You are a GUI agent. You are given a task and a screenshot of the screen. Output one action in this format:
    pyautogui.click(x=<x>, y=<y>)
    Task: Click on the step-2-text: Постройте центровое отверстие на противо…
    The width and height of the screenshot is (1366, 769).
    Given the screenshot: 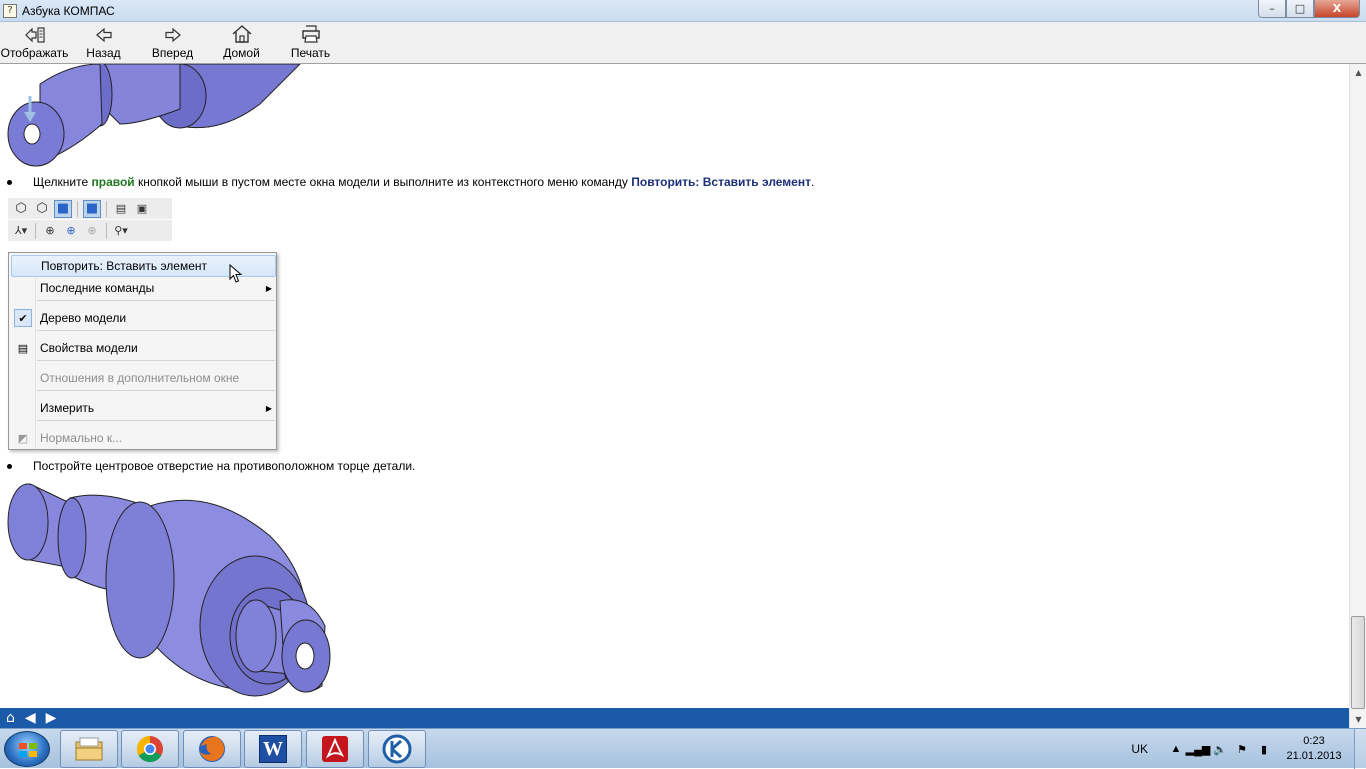 What is the action you would take?
    pyautogui.click(x=224, y=466)
    